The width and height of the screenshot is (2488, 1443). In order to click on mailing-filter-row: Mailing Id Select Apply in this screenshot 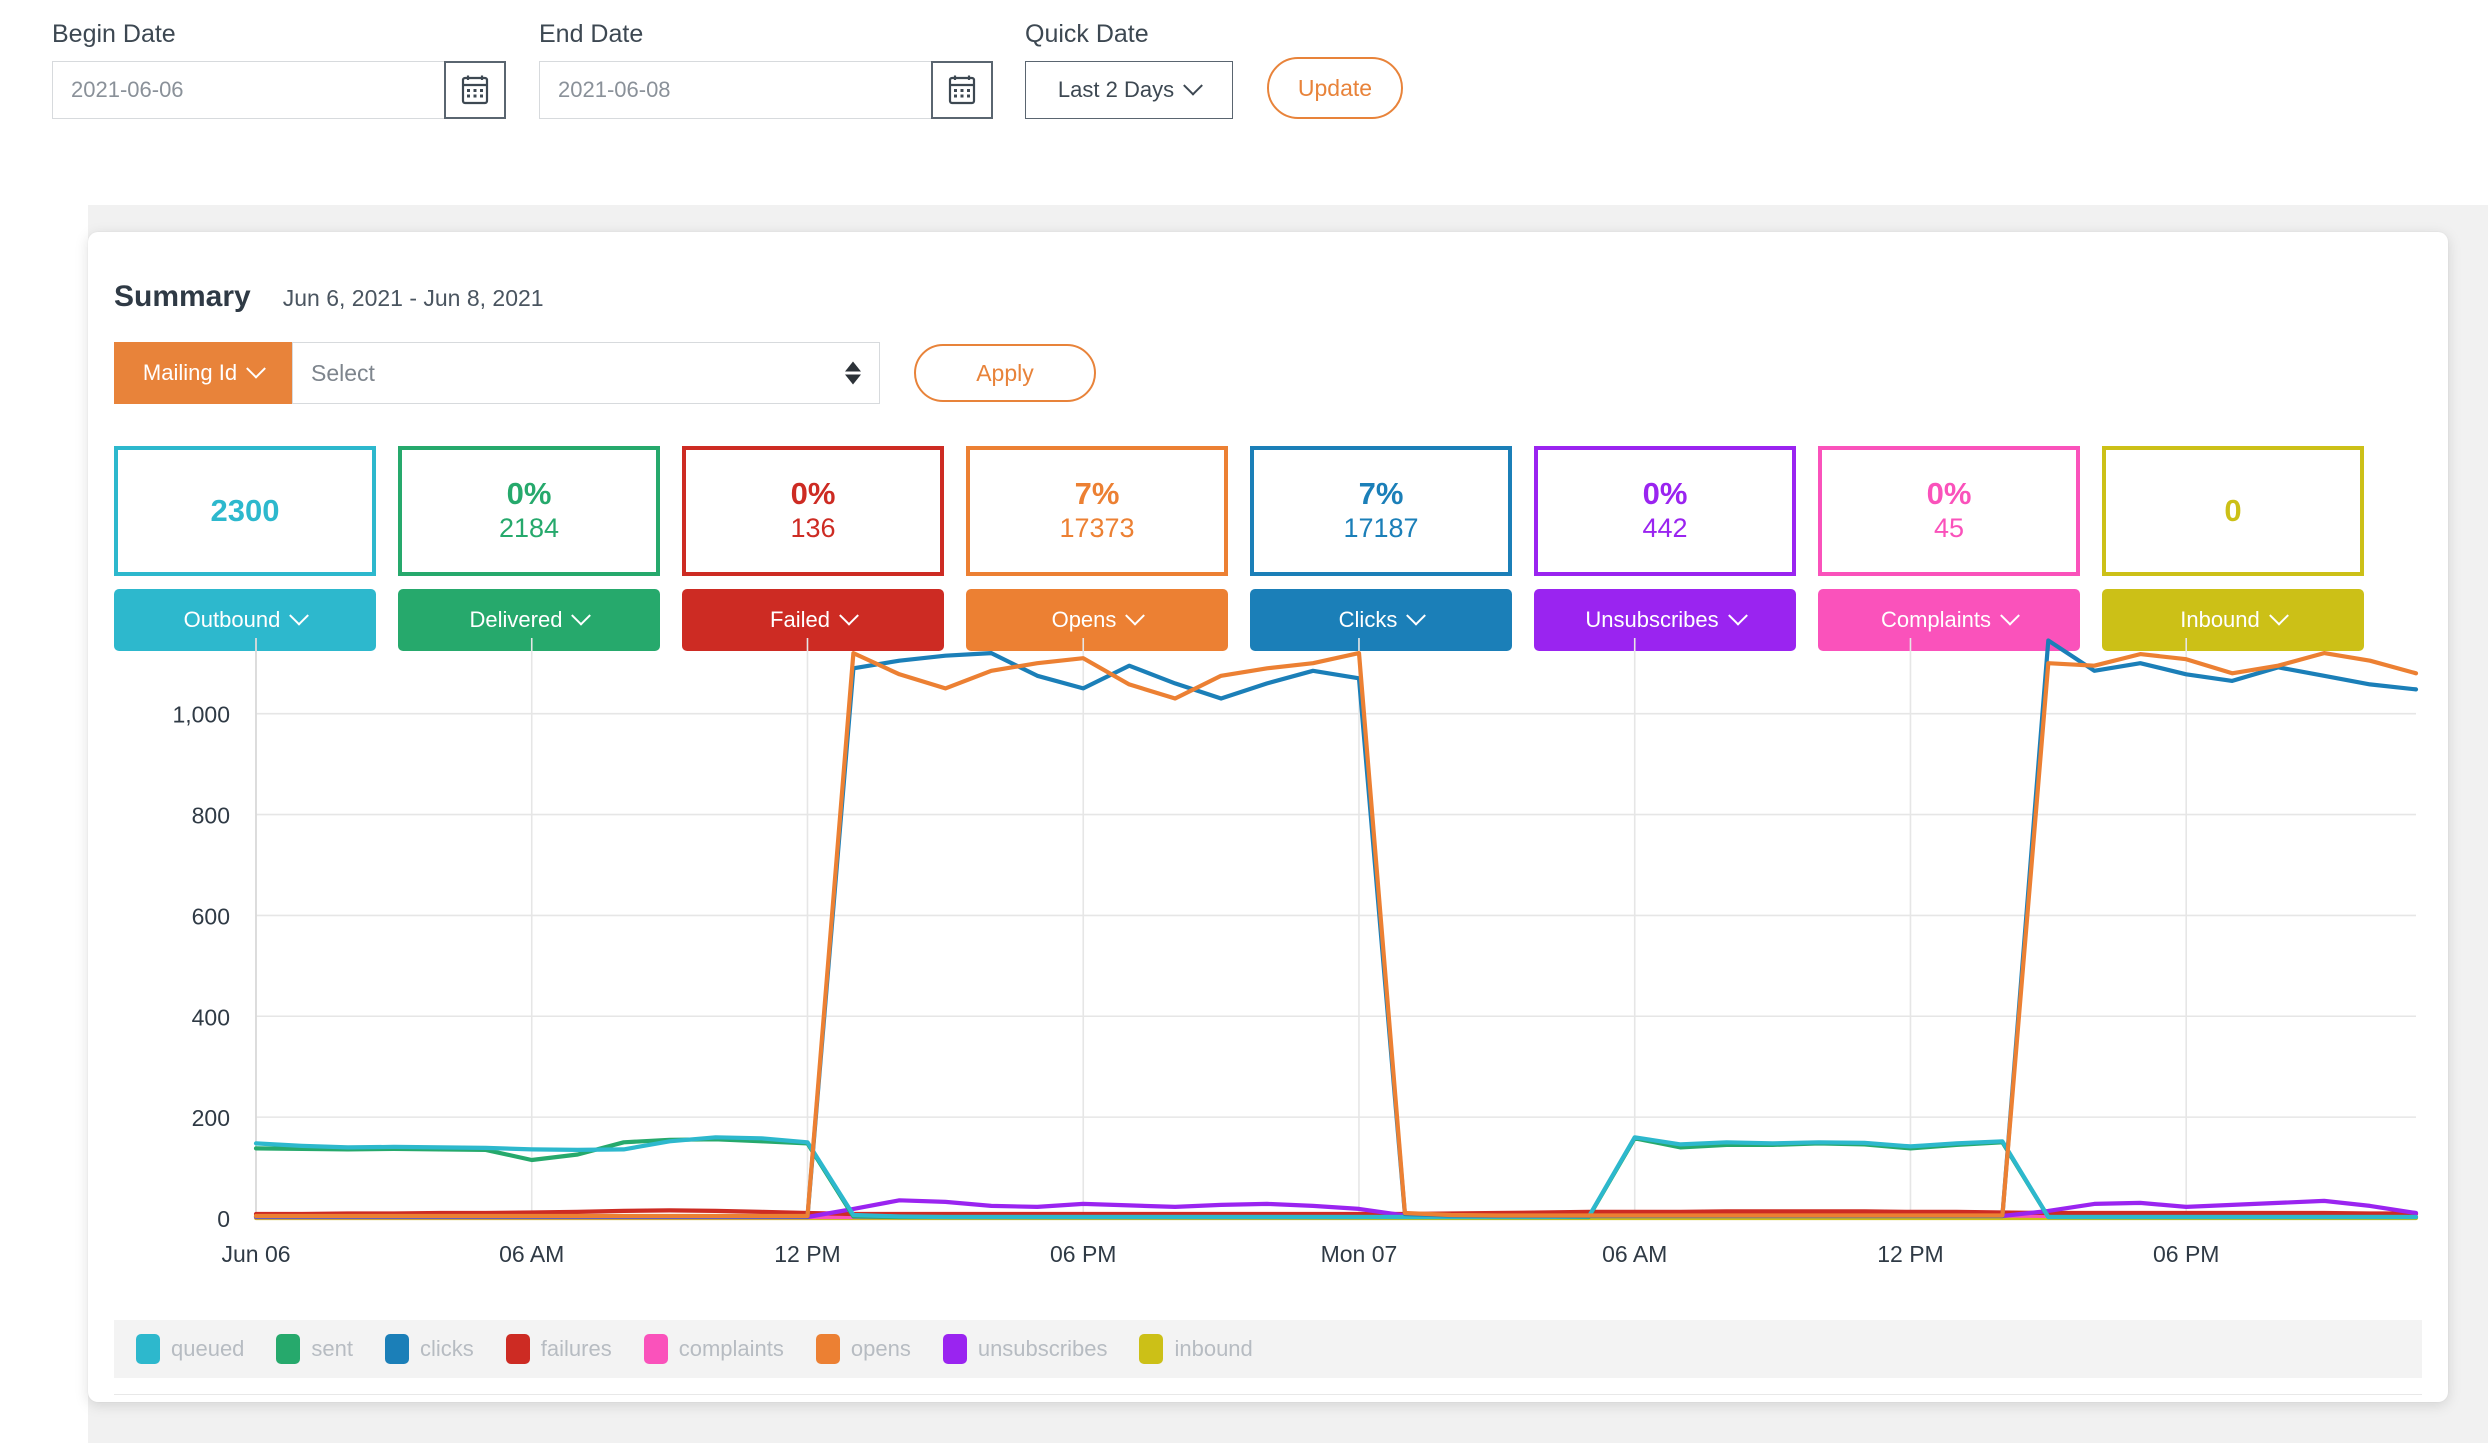, I will do `click(605, 373)`.